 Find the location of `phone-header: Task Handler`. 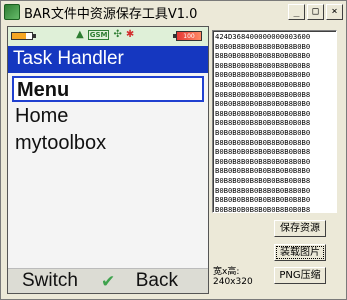

phone-header: Task Handler is located at coordinates (108, 59).